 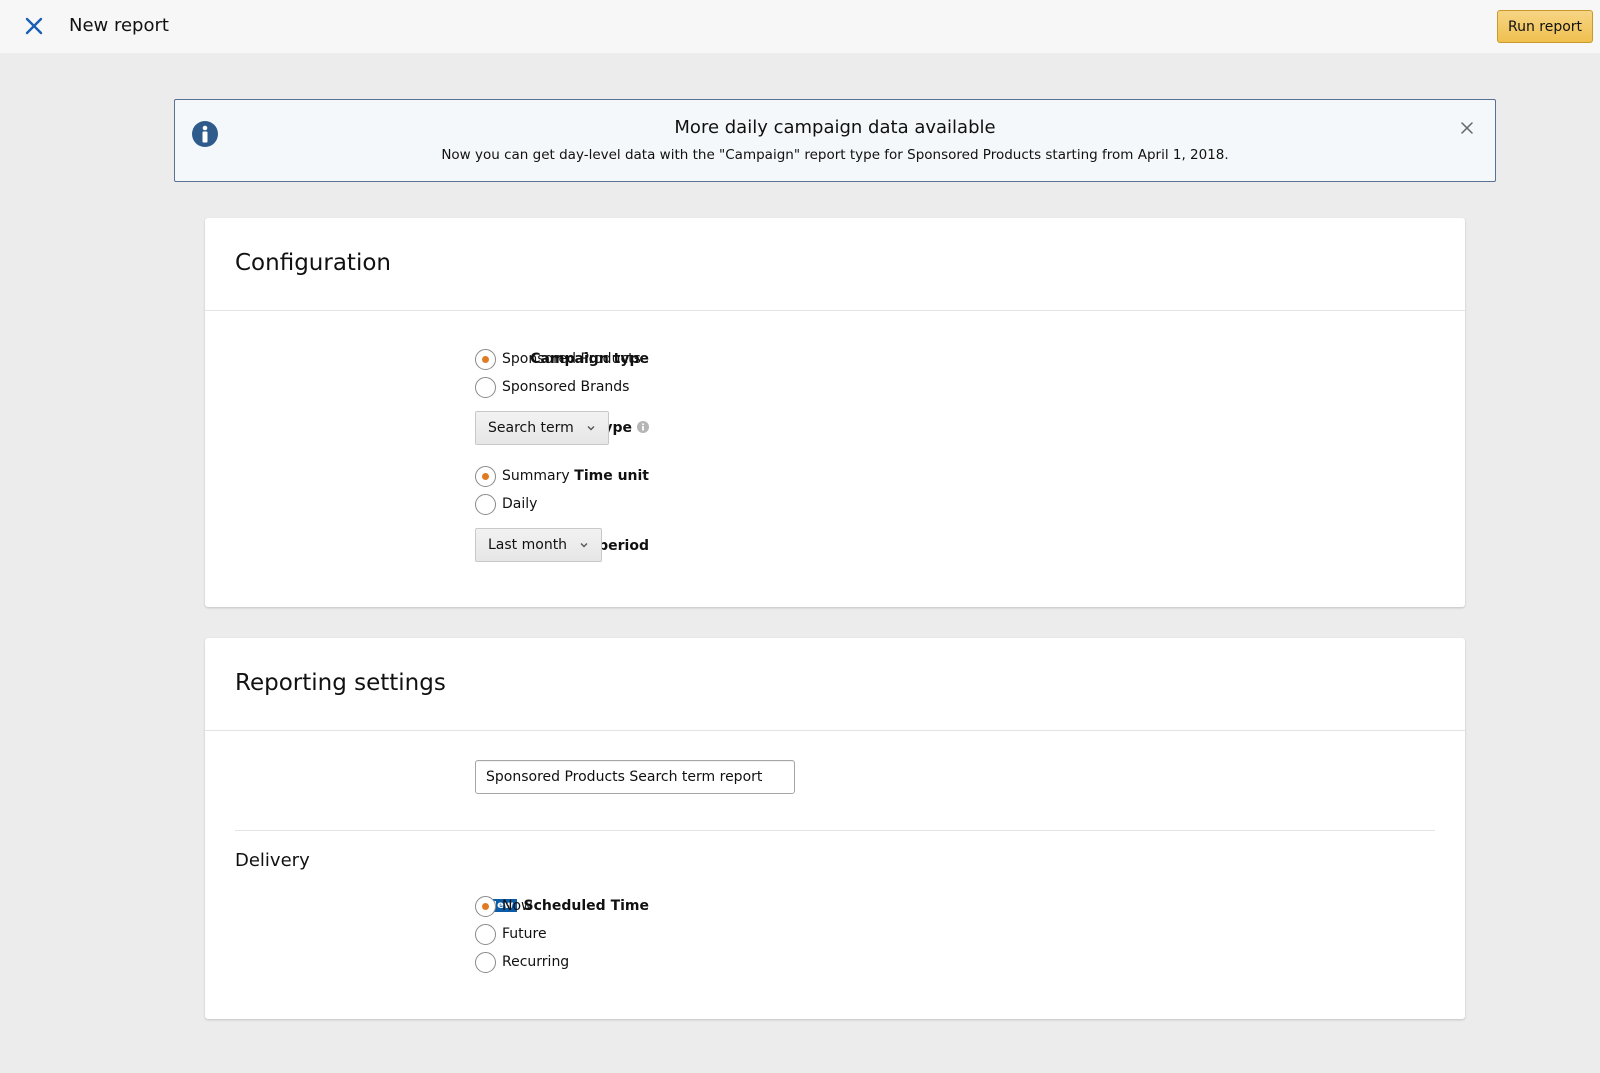 I want to click on radio-future: Future, so click(x=522, y=934).